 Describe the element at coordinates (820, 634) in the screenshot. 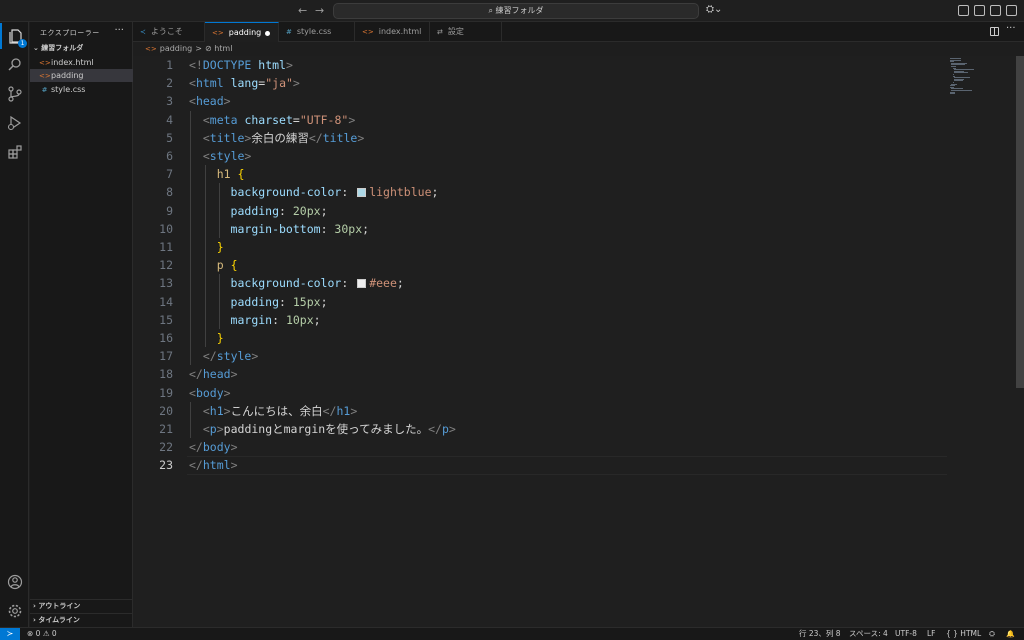

I see `cursor-position: 行 23、列 8` at that location.